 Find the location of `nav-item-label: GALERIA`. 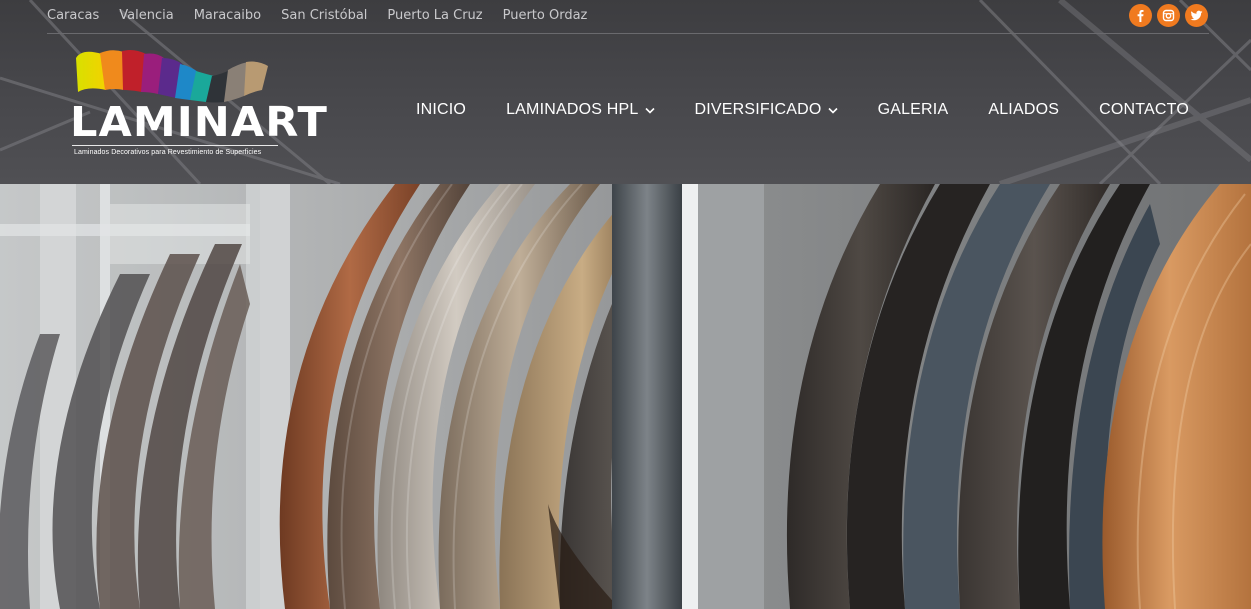

nav-item-label: GALERIA is located at coordinates (913, 109).